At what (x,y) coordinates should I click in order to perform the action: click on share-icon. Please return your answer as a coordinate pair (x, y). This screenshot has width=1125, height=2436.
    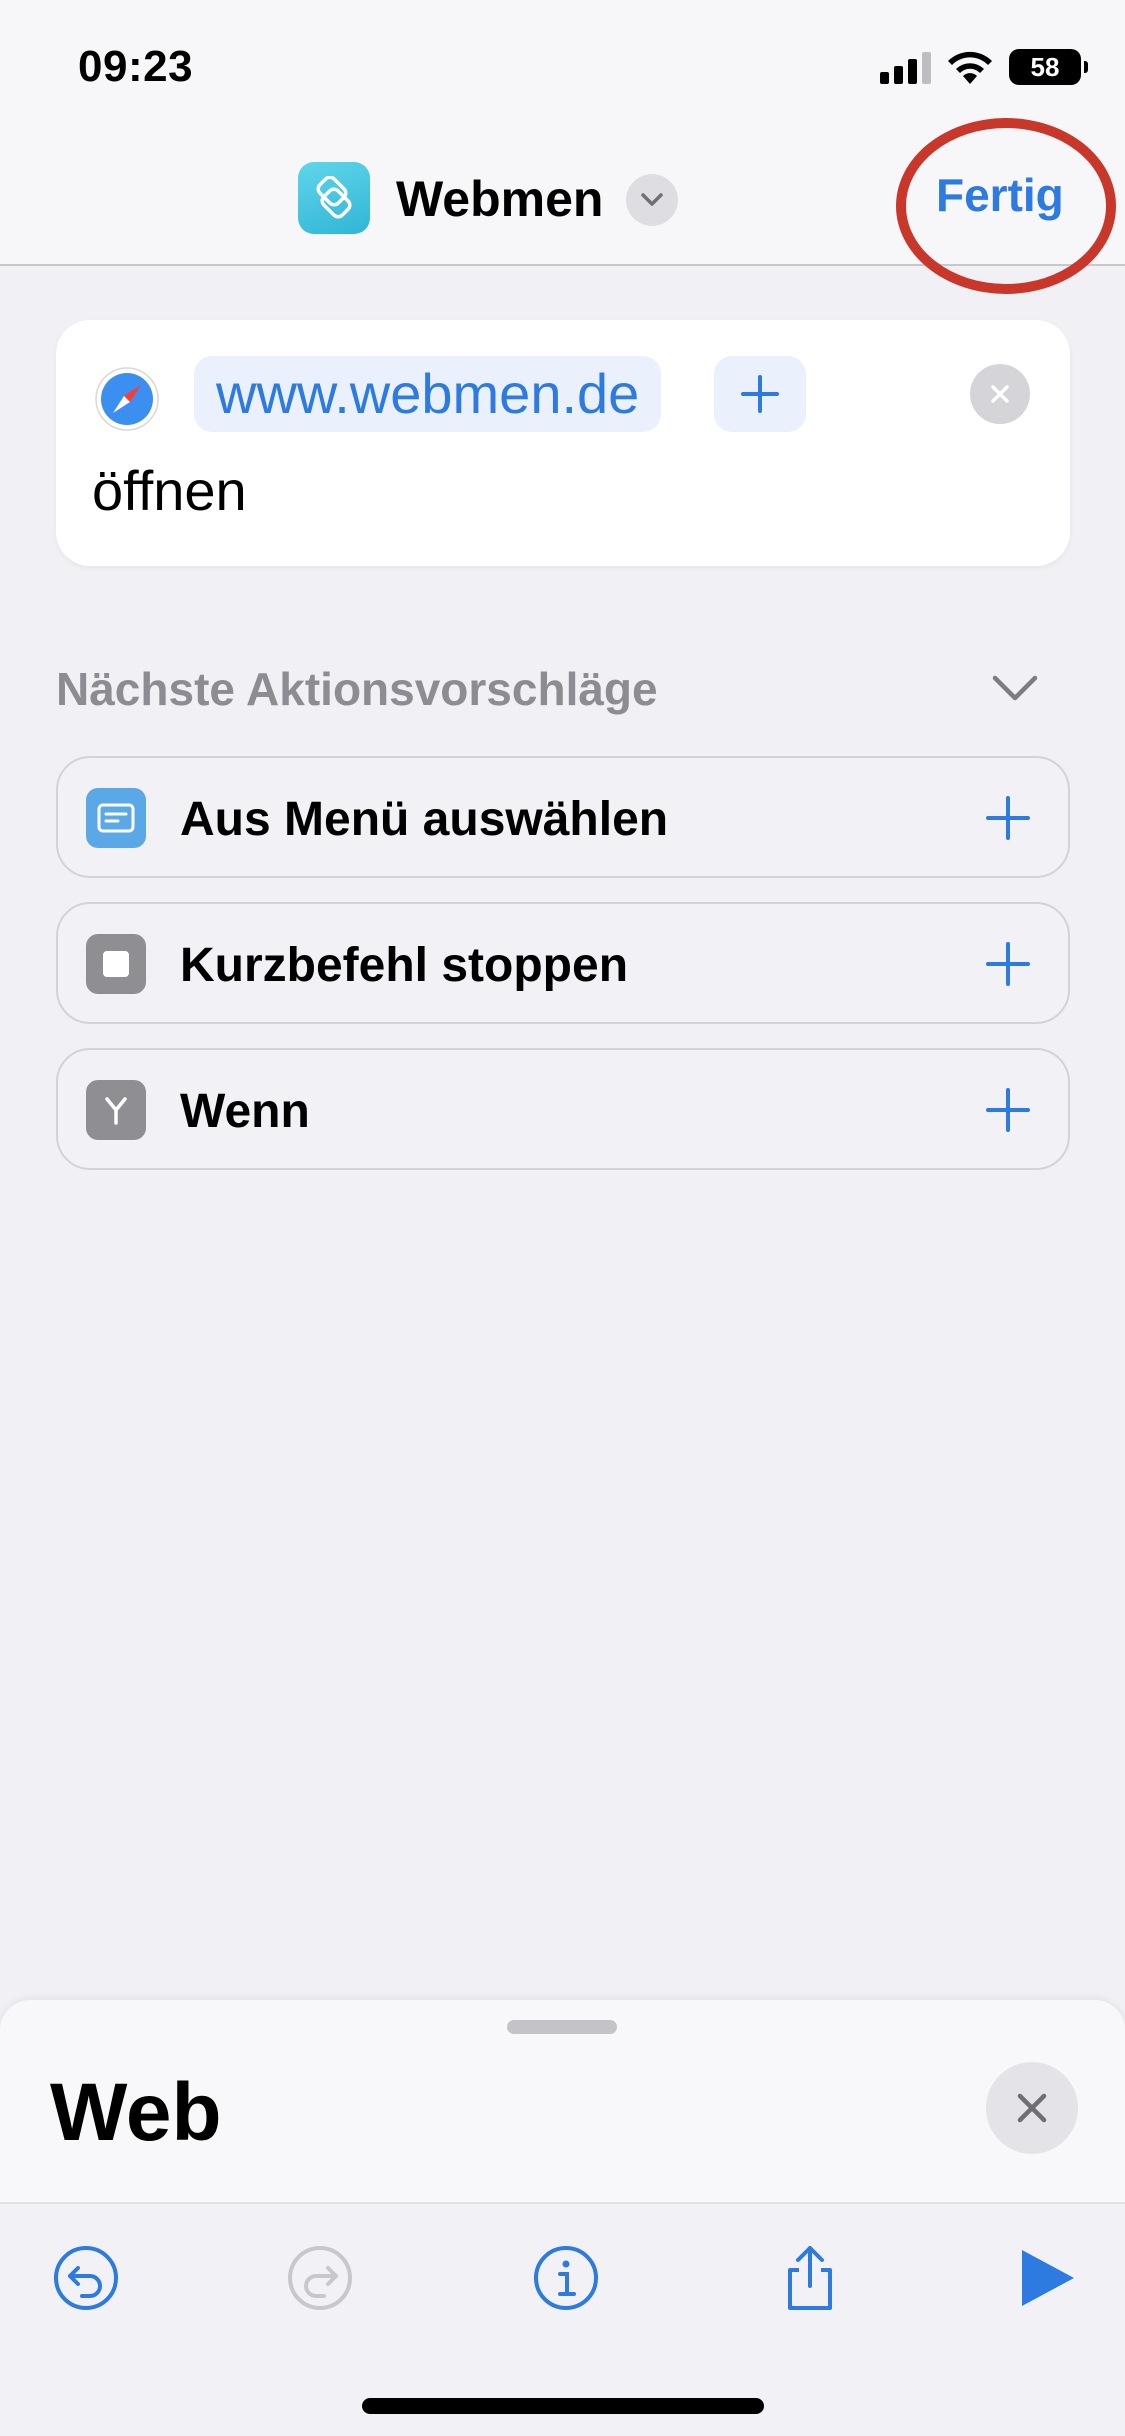
    Looking at the image, I should click on (810, 2278).